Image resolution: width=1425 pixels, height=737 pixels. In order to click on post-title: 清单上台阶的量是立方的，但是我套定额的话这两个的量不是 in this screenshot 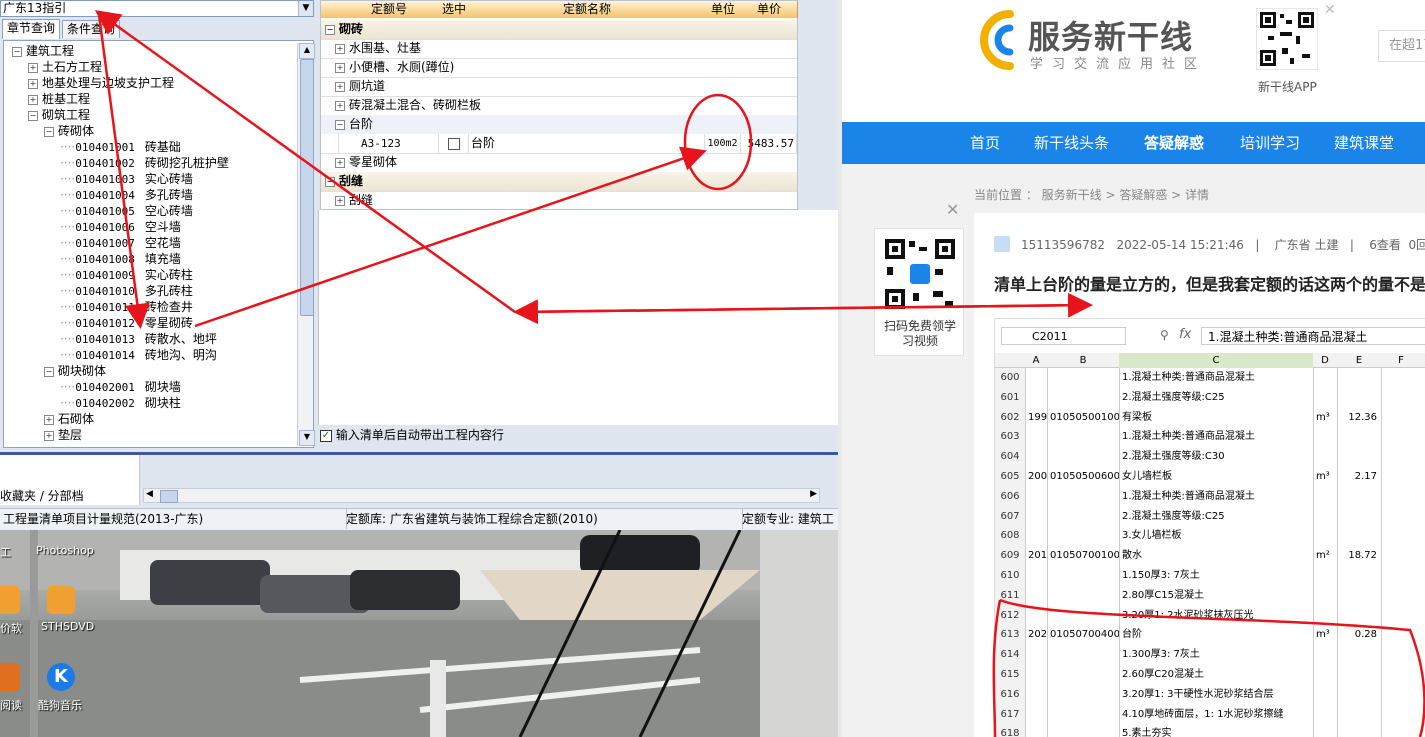, I will do `click(1209, 284)`.